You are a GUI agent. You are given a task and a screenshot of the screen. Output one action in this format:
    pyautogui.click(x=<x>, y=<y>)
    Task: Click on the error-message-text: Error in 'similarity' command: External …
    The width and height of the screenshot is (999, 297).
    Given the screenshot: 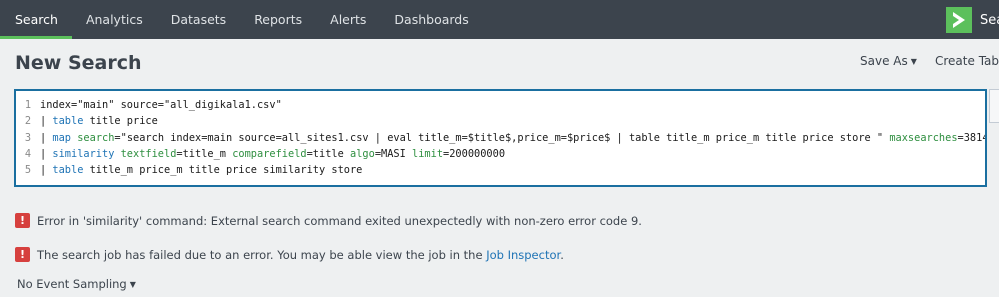 What is the action you would take?
    pyautogui.click(x=339, y=220)
    